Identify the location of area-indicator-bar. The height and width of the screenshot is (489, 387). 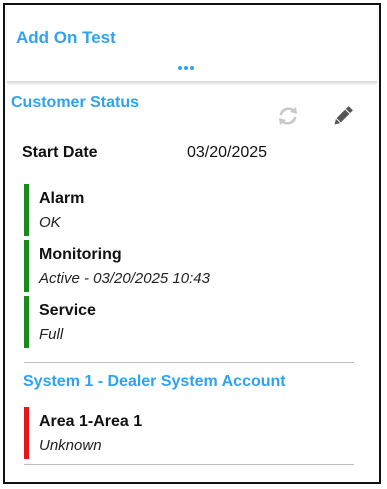
(26, 433).